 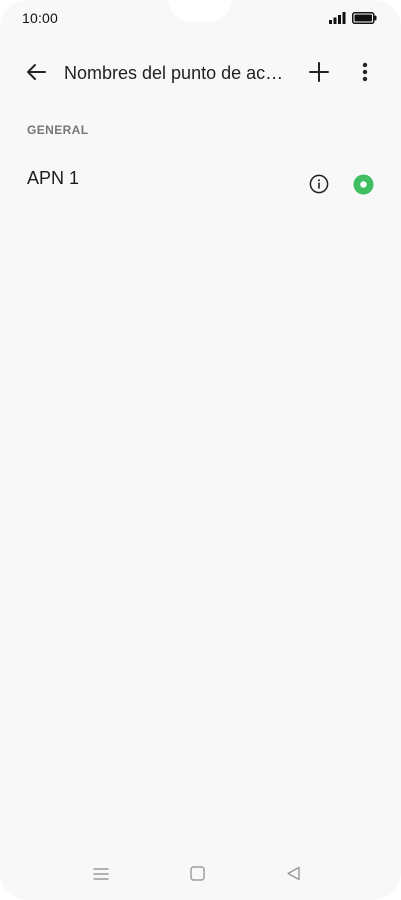 I want to click on recents-button, so click(x=101, y=876).